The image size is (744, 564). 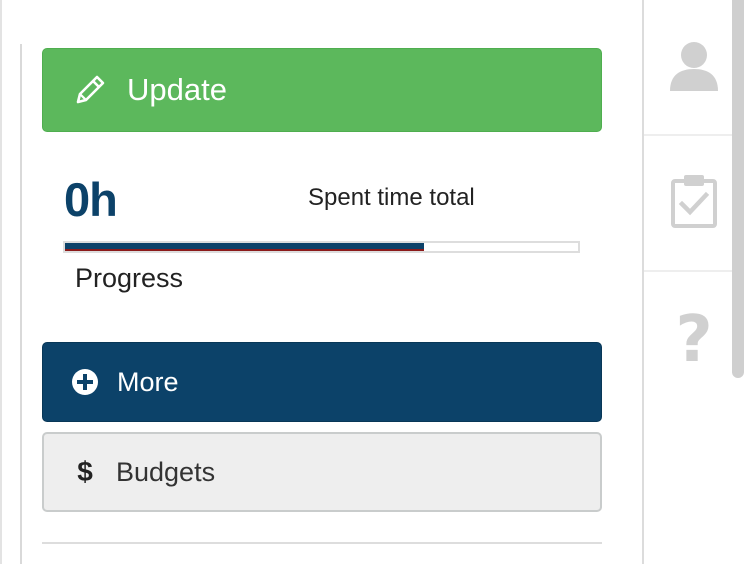 I want to click on rail-item-help: ?, so click(x=694, y=340).